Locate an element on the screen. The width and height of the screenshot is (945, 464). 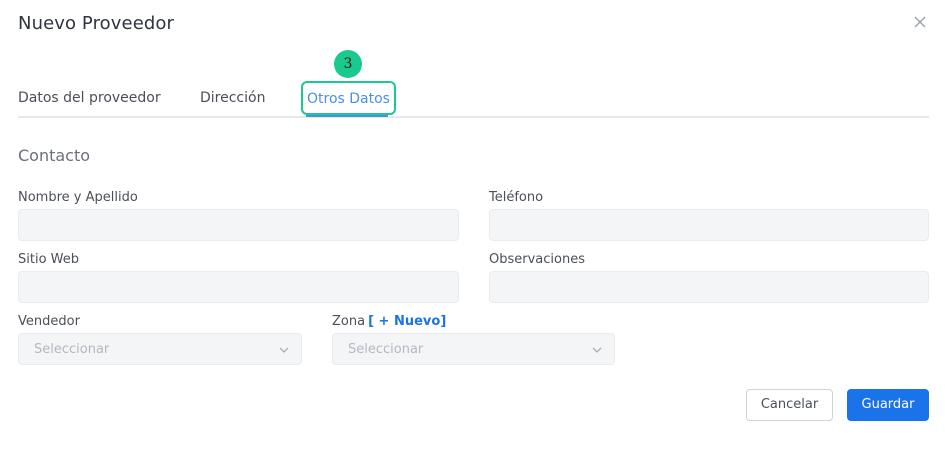
vendedor-label: Vendedor is located at coordinates (49, 321).